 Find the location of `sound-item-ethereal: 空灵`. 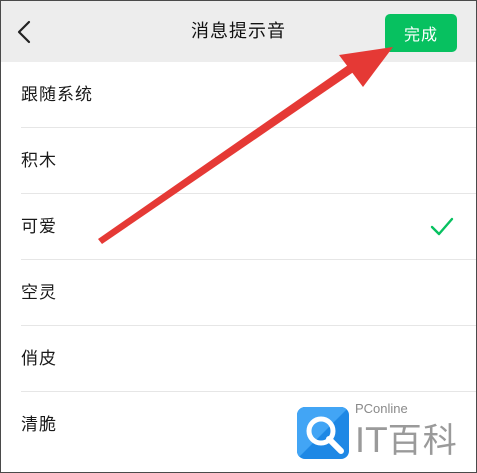

sound-item-ethereal: 空灵 is located at coordinates (238, 293).